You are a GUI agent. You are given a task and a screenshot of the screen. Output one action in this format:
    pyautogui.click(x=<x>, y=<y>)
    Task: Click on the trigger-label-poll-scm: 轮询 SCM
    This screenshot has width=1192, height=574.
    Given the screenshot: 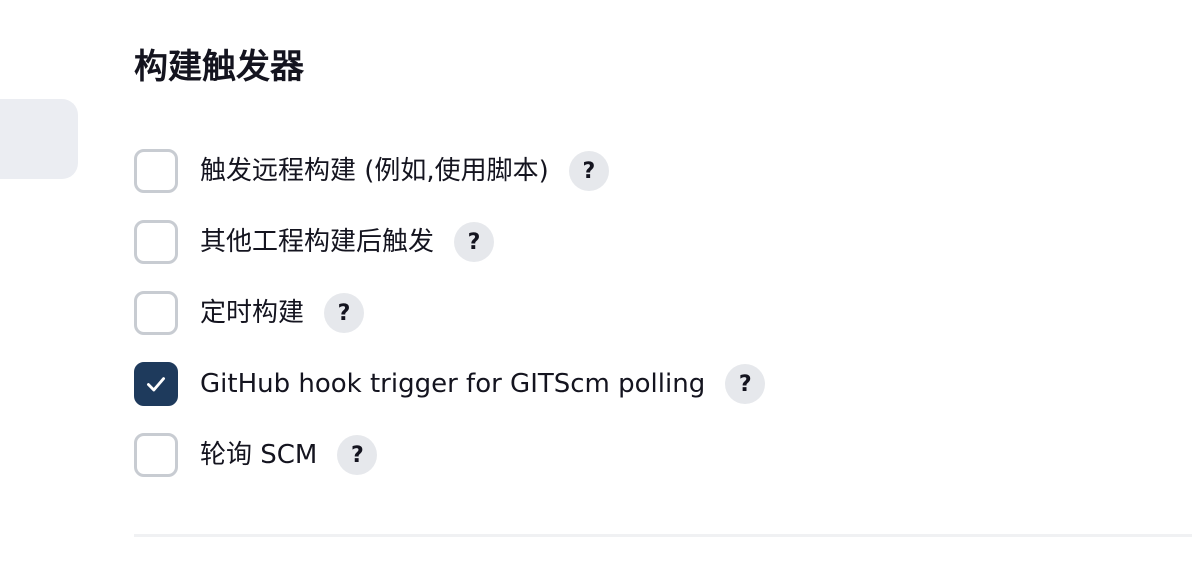 What is the action you would take?
    pyautogui.click(x=258, y=455)
    